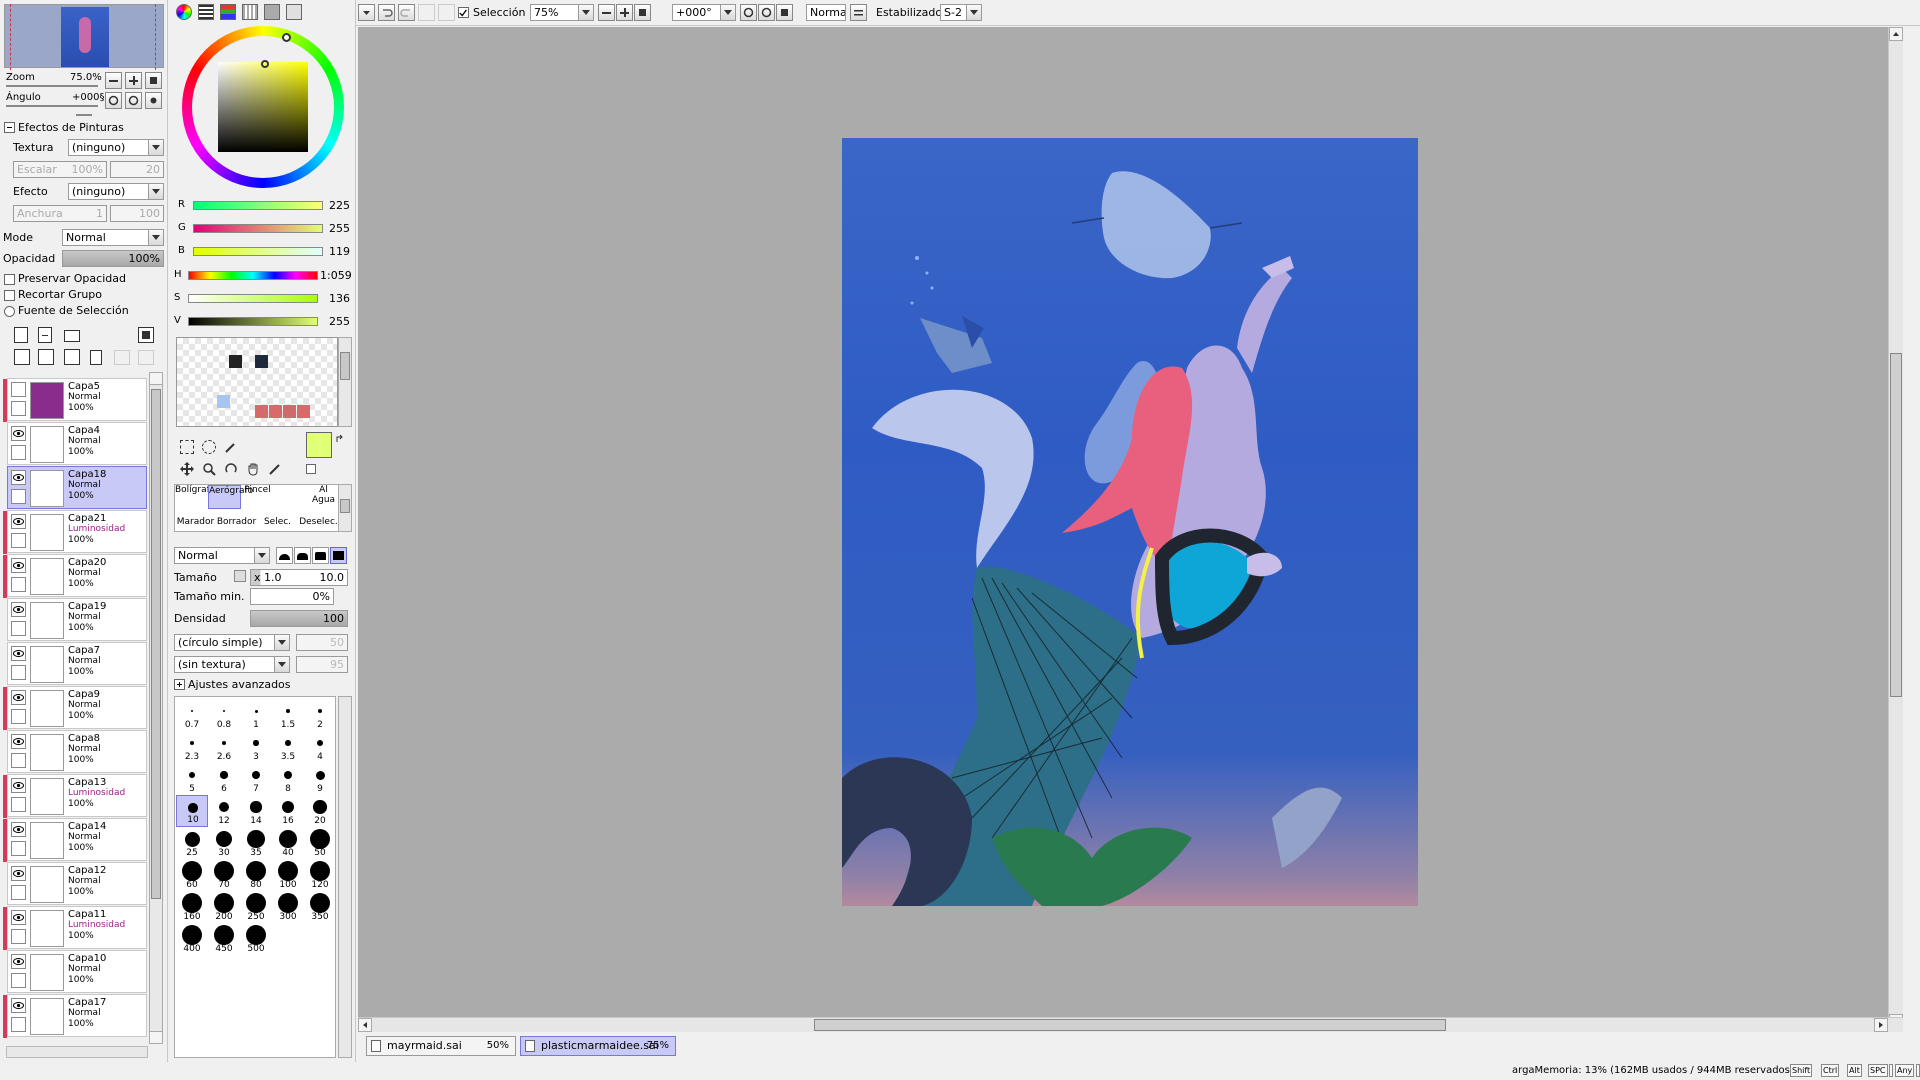  What do you see at coordinates (826, 12) in the screenshot?
I see `view-blend-field: Normal` at bounding box center [826, 12].